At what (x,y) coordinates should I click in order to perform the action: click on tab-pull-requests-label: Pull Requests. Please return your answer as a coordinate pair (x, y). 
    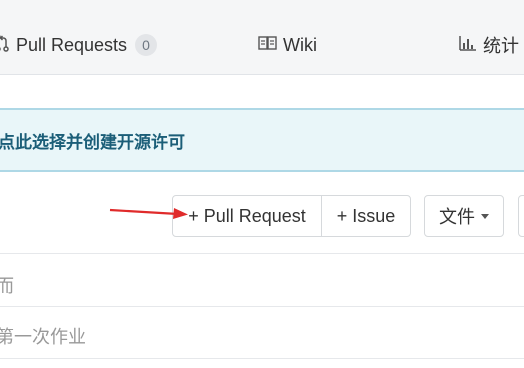
    Looking at the image, I should click on (72, 44).